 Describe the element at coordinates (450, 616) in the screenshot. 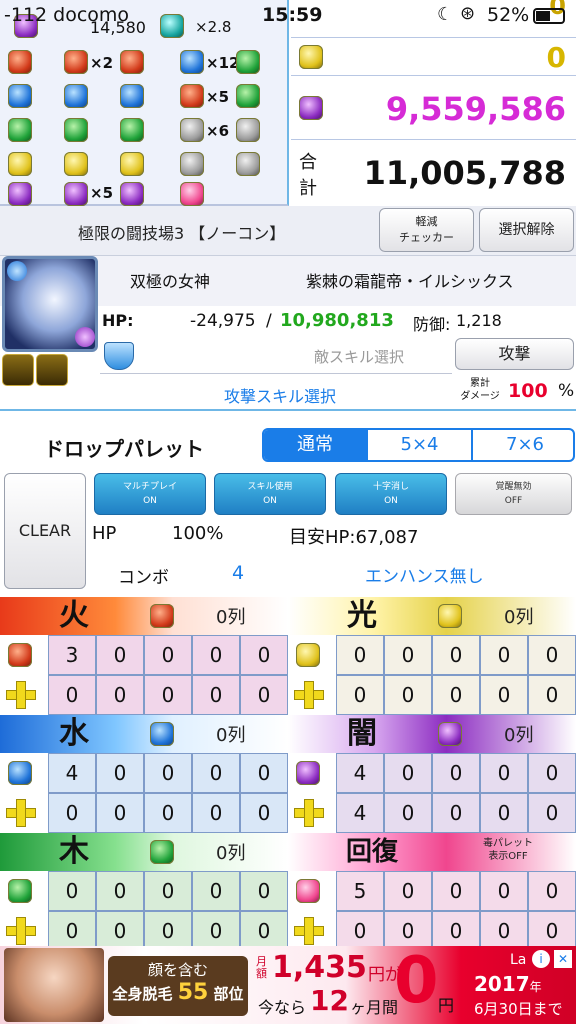

I see `board-row-orb-icon-light` at that location.